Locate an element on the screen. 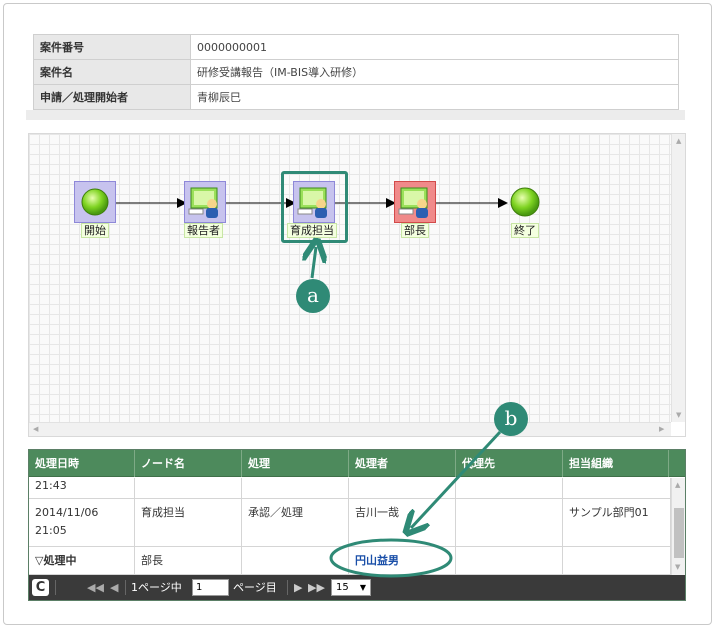 This screenshot has width=717, height=629. info-row: 案件名 研修受講報告（IM-BIS導入研修） is located at coordinates (356, 72).